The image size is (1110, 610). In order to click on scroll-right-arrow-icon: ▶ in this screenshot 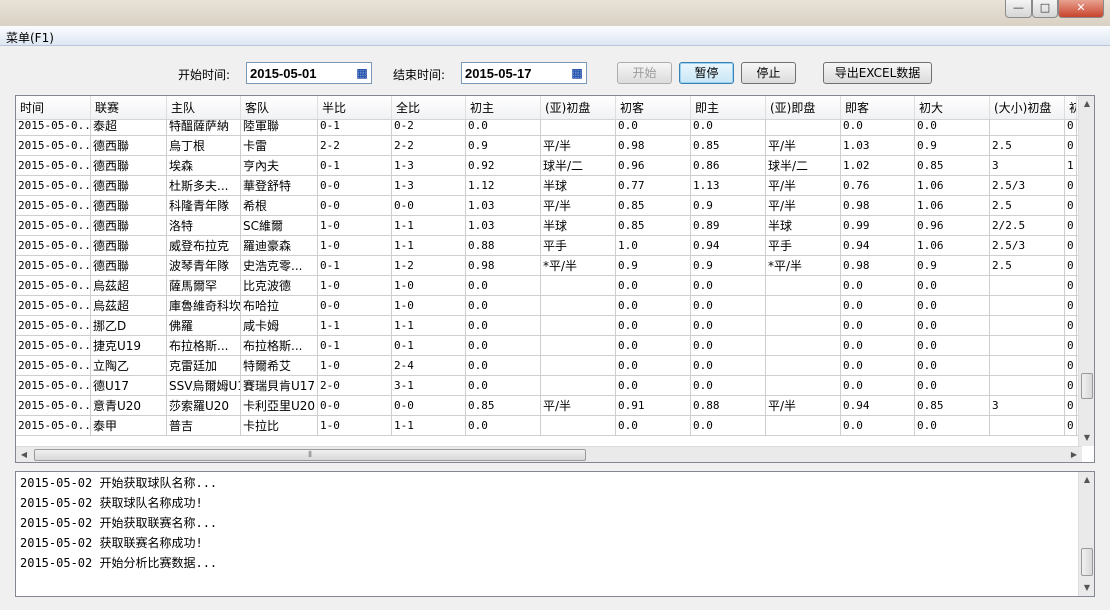, I will do `click(1074, 454)`.